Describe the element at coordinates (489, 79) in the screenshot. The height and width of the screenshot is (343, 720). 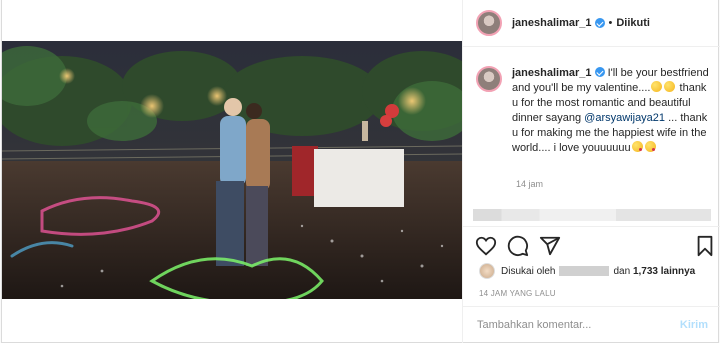
I see `caption-avatar` at that location.